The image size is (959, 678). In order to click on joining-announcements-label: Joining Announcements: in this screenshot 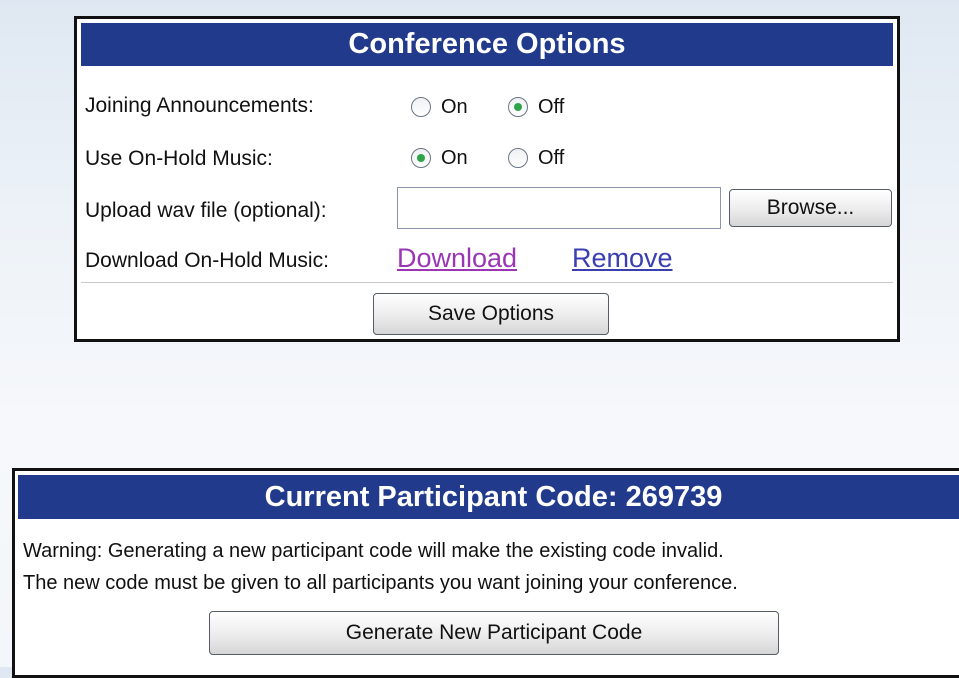, I will do `click(199, 105)`.